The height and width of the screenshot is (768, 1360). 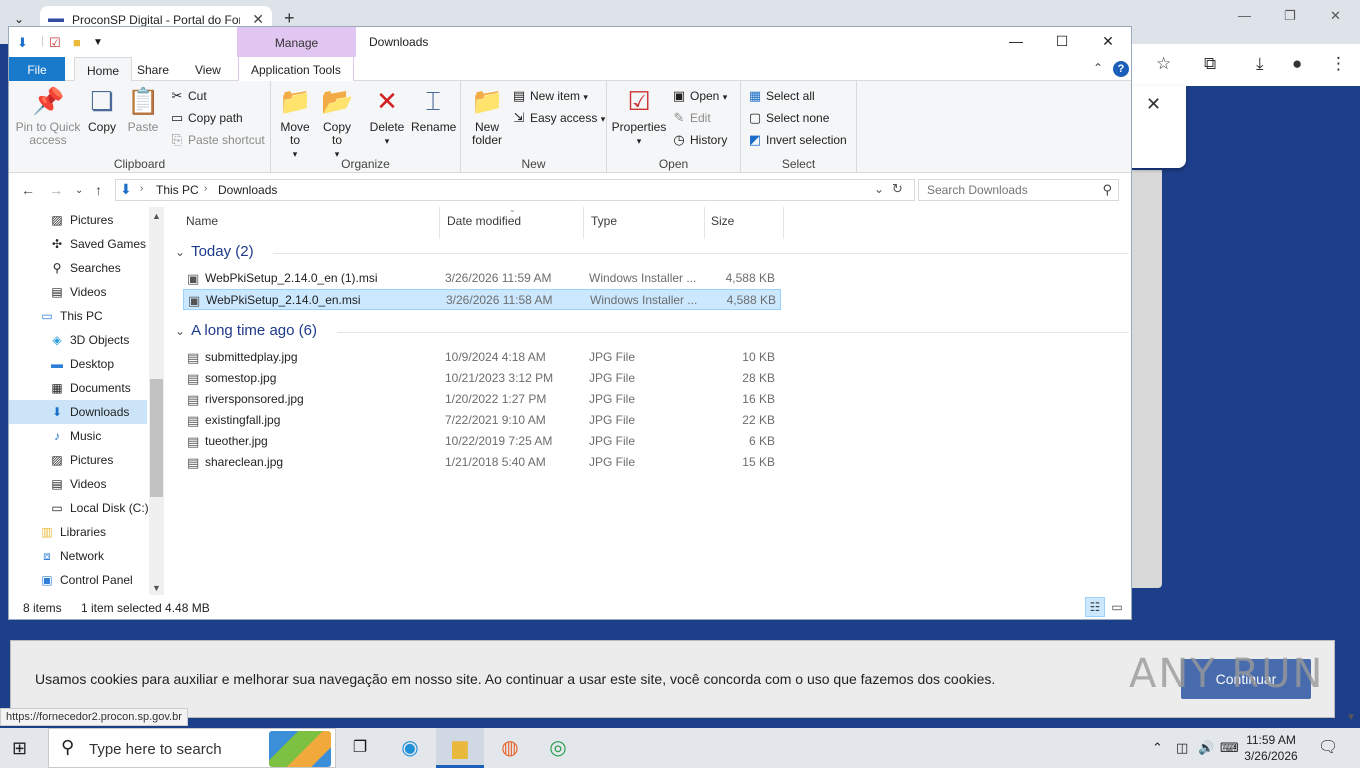 What do you see at coordinates (156, 438) in the screenshot?
I see `nav-scroll-thumb` at bounding box center [156, 438].